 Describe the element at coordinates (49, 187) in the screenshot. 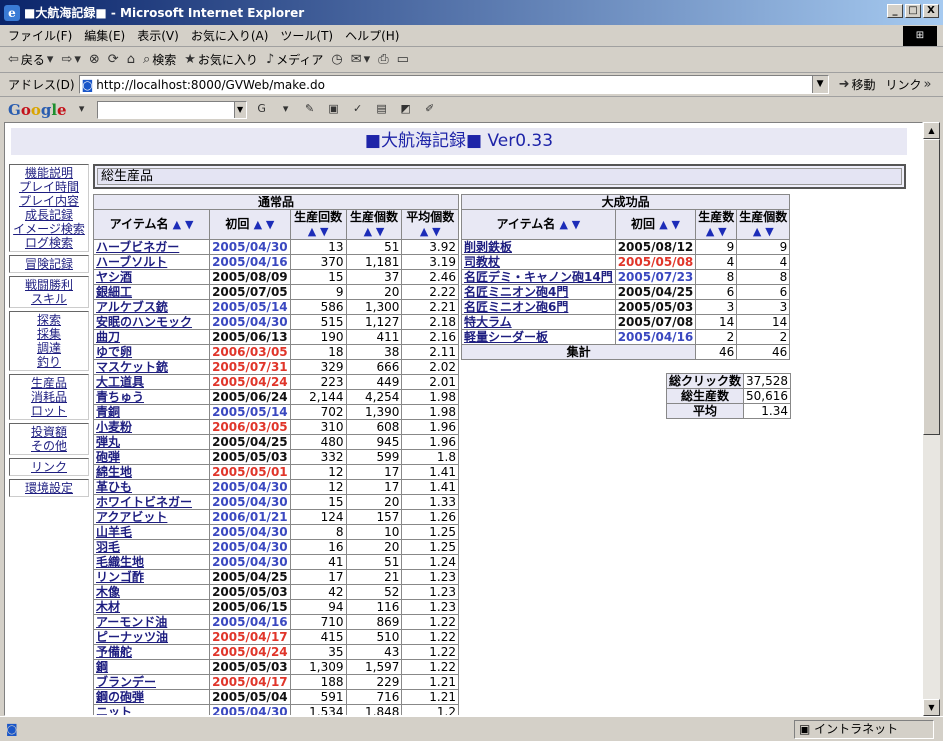

I see `sidebar-item: プレイ時間` at that location.